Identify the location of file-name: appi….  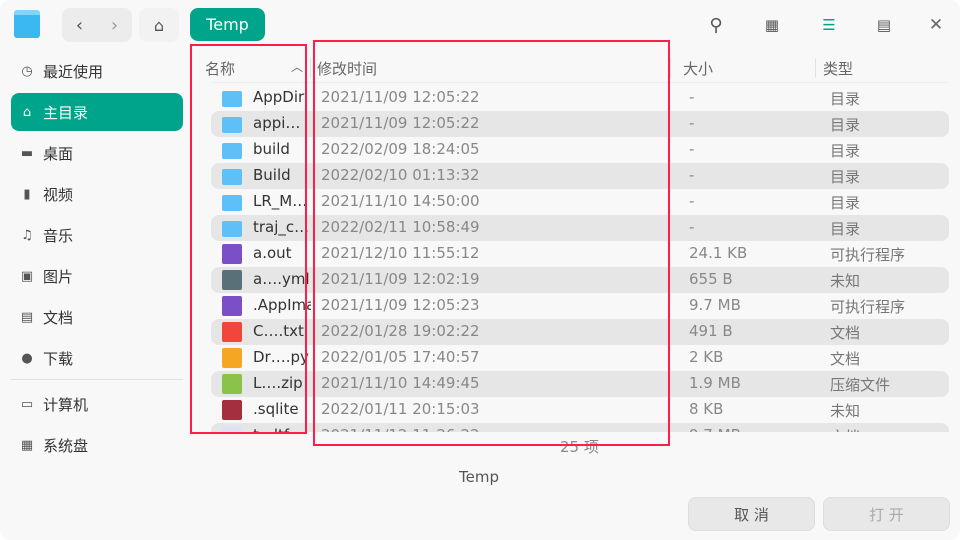
(277, 123).